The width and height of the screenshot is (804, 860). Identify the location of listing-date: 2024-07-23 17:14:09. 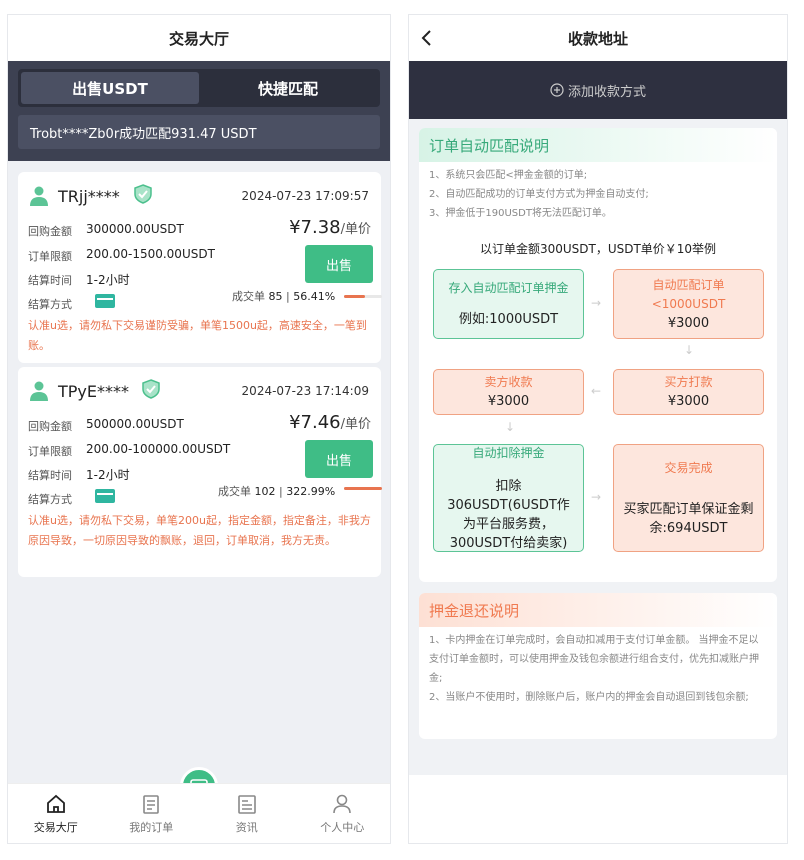
(305, 391).